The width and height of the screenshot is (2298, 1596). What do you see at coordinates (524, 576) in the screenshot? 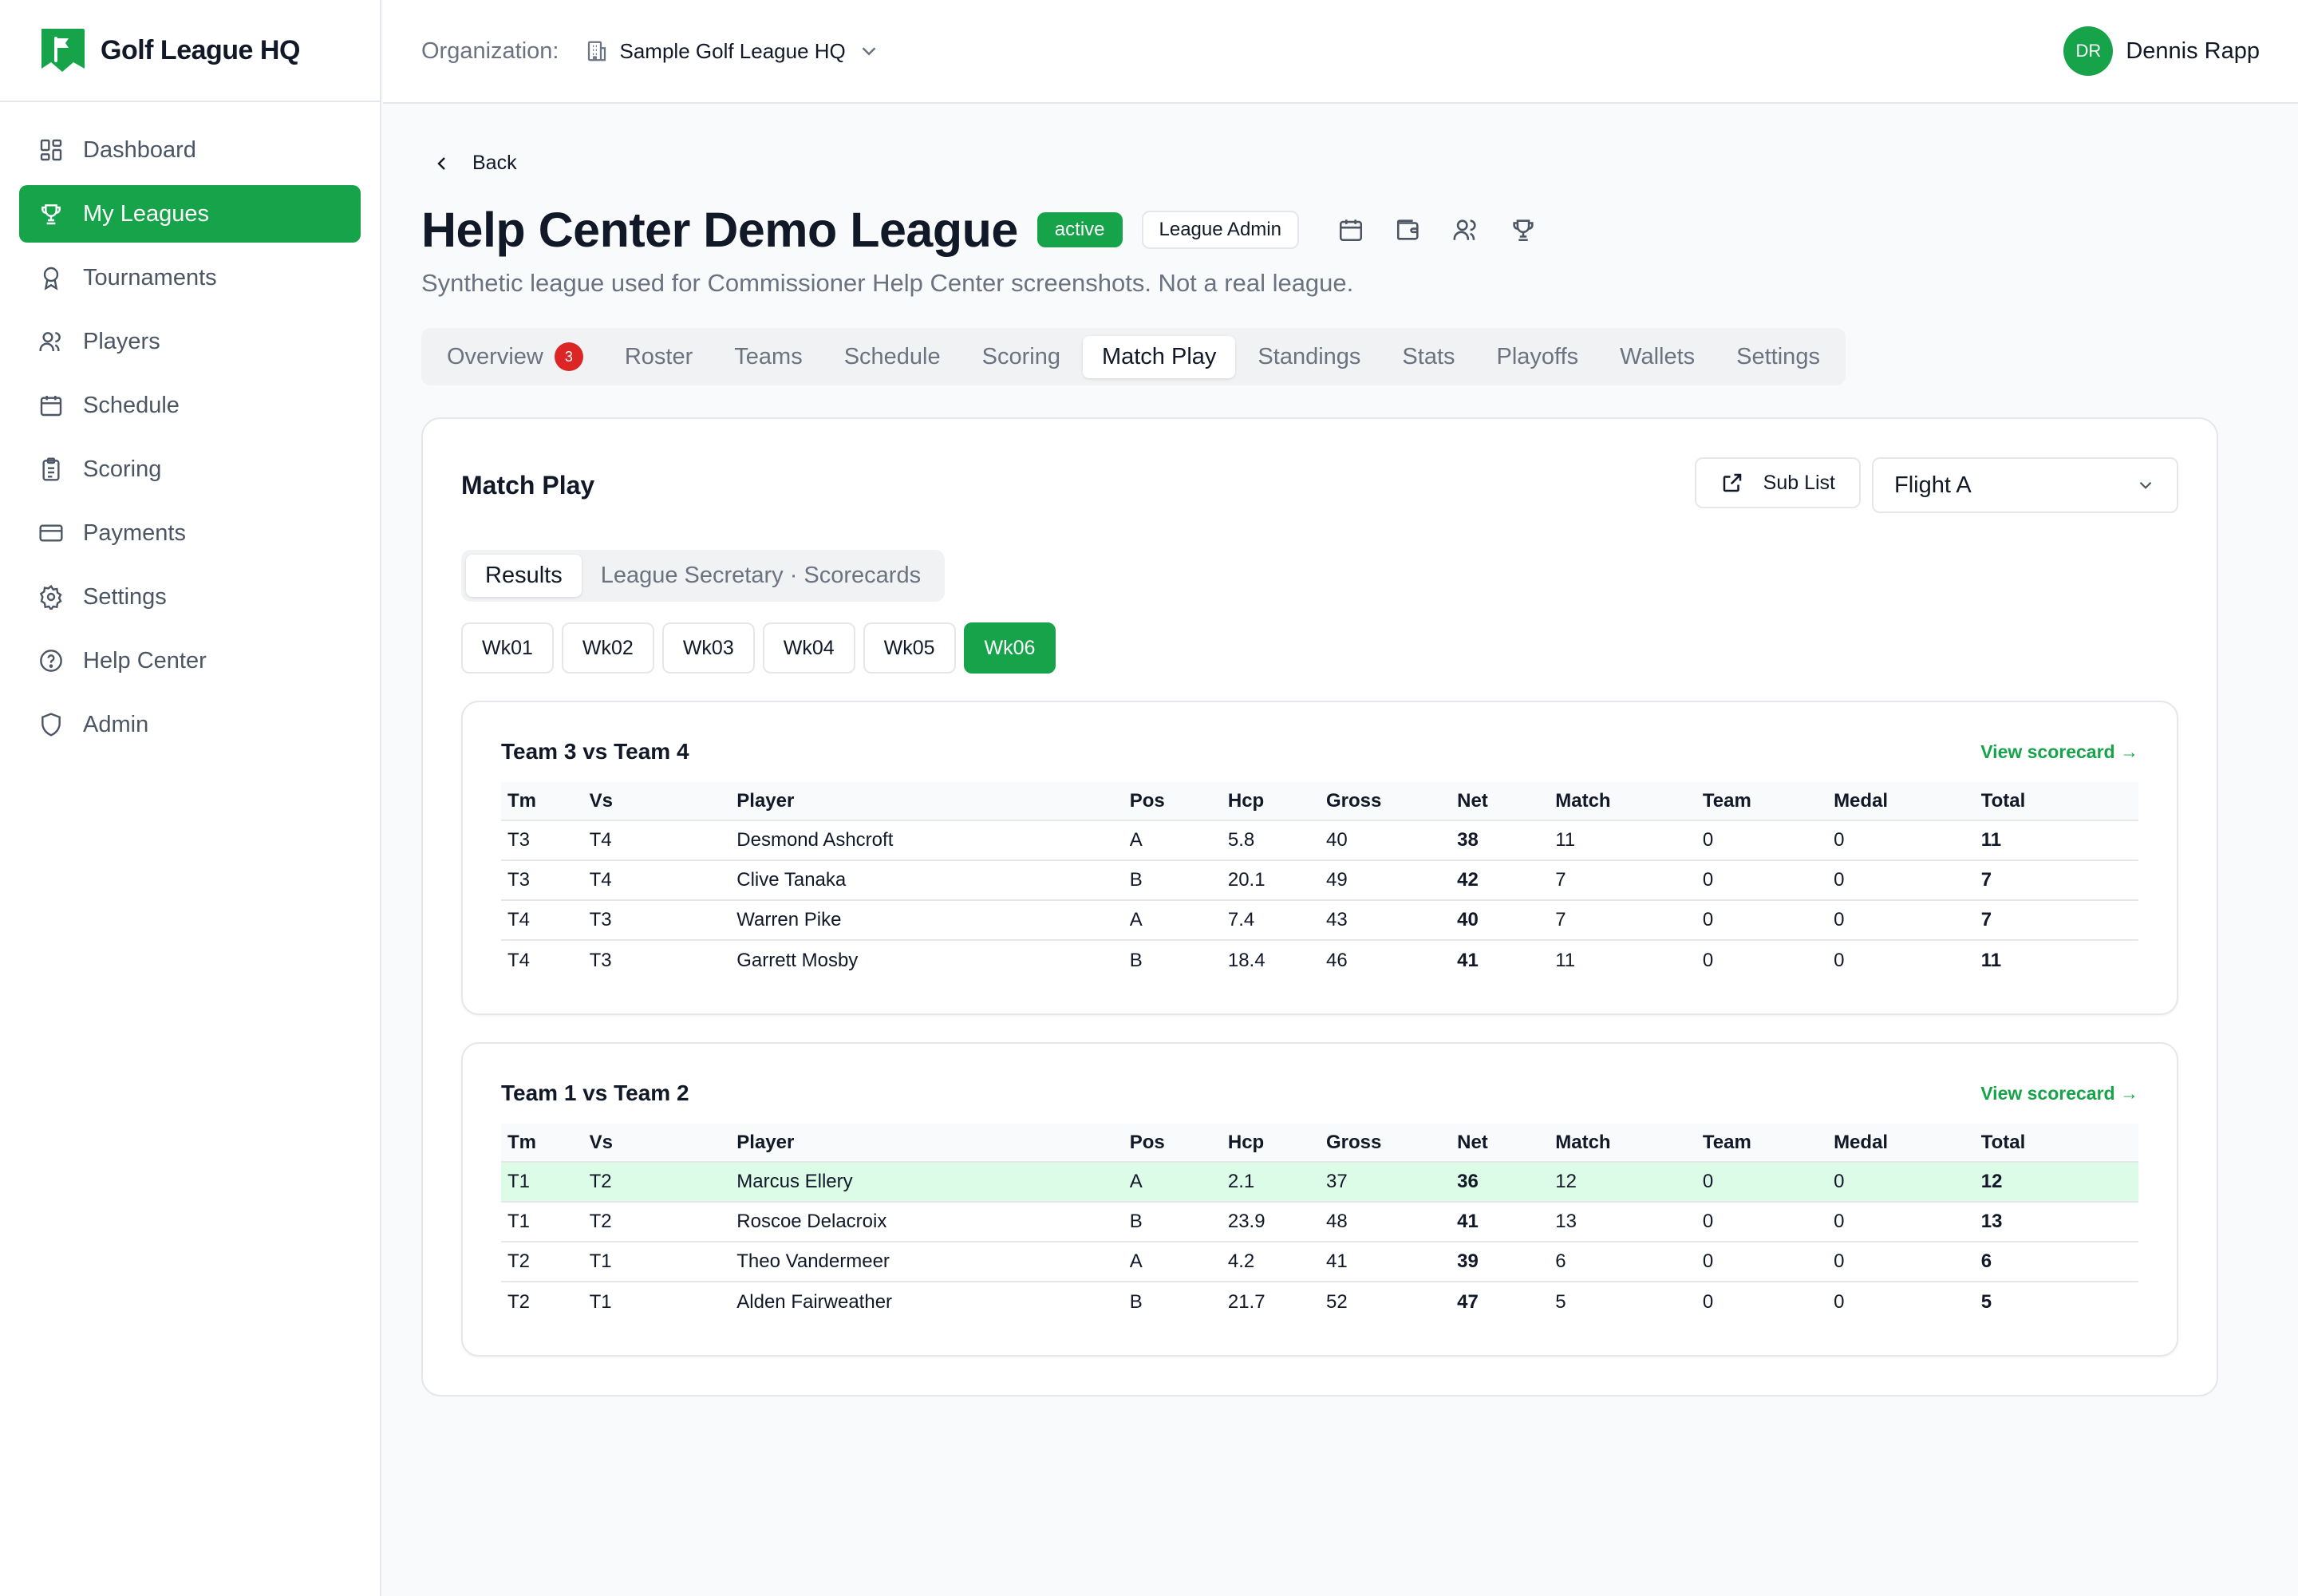
I see `subtab-results: Results` at bounding box center [524, 576].